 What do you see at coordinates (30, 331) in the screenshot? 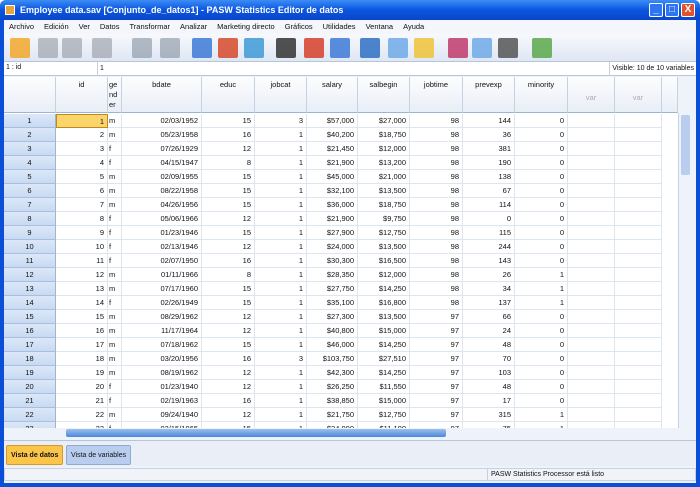
I see `row-header: 16` at bounding box center [30, 331].